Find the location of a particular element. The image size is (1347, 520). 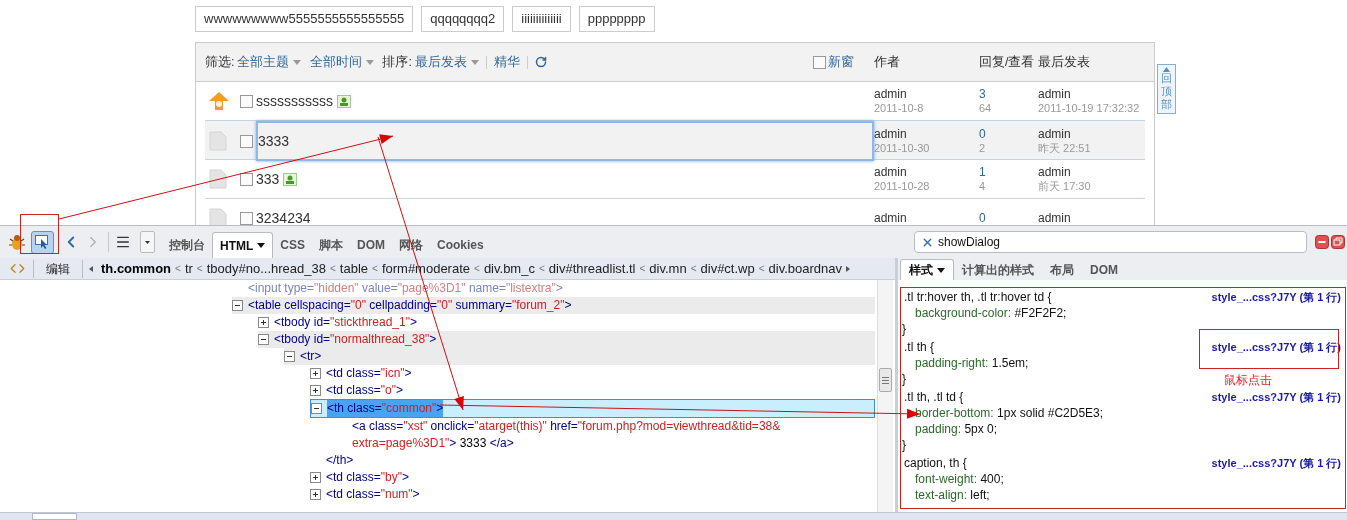

css-declaration: padding: 5px 0; is located at coordinates (956, 429).